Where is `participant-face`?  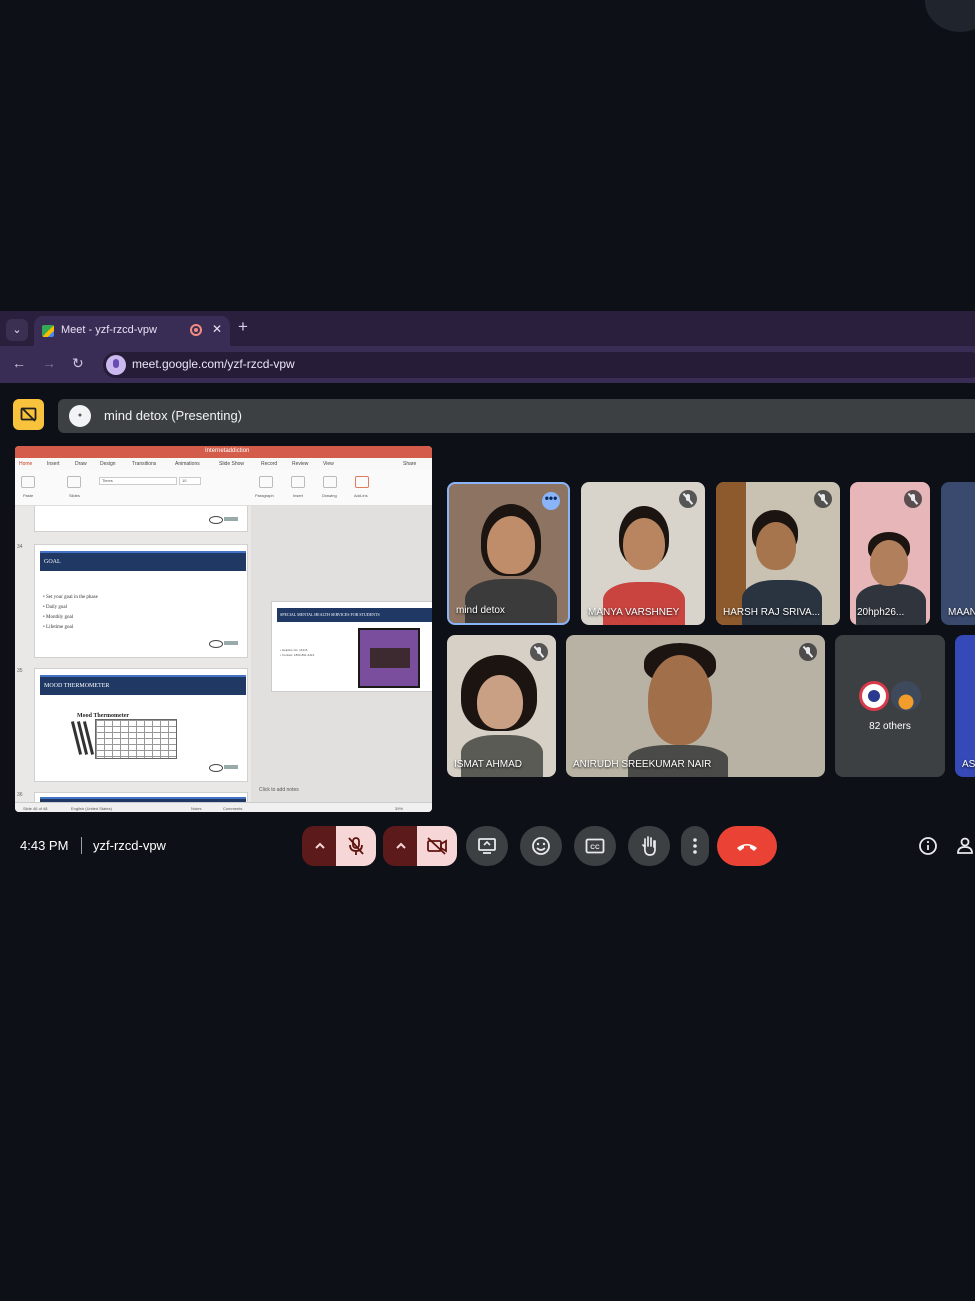
participant-face is located at coordinates (500, 702).